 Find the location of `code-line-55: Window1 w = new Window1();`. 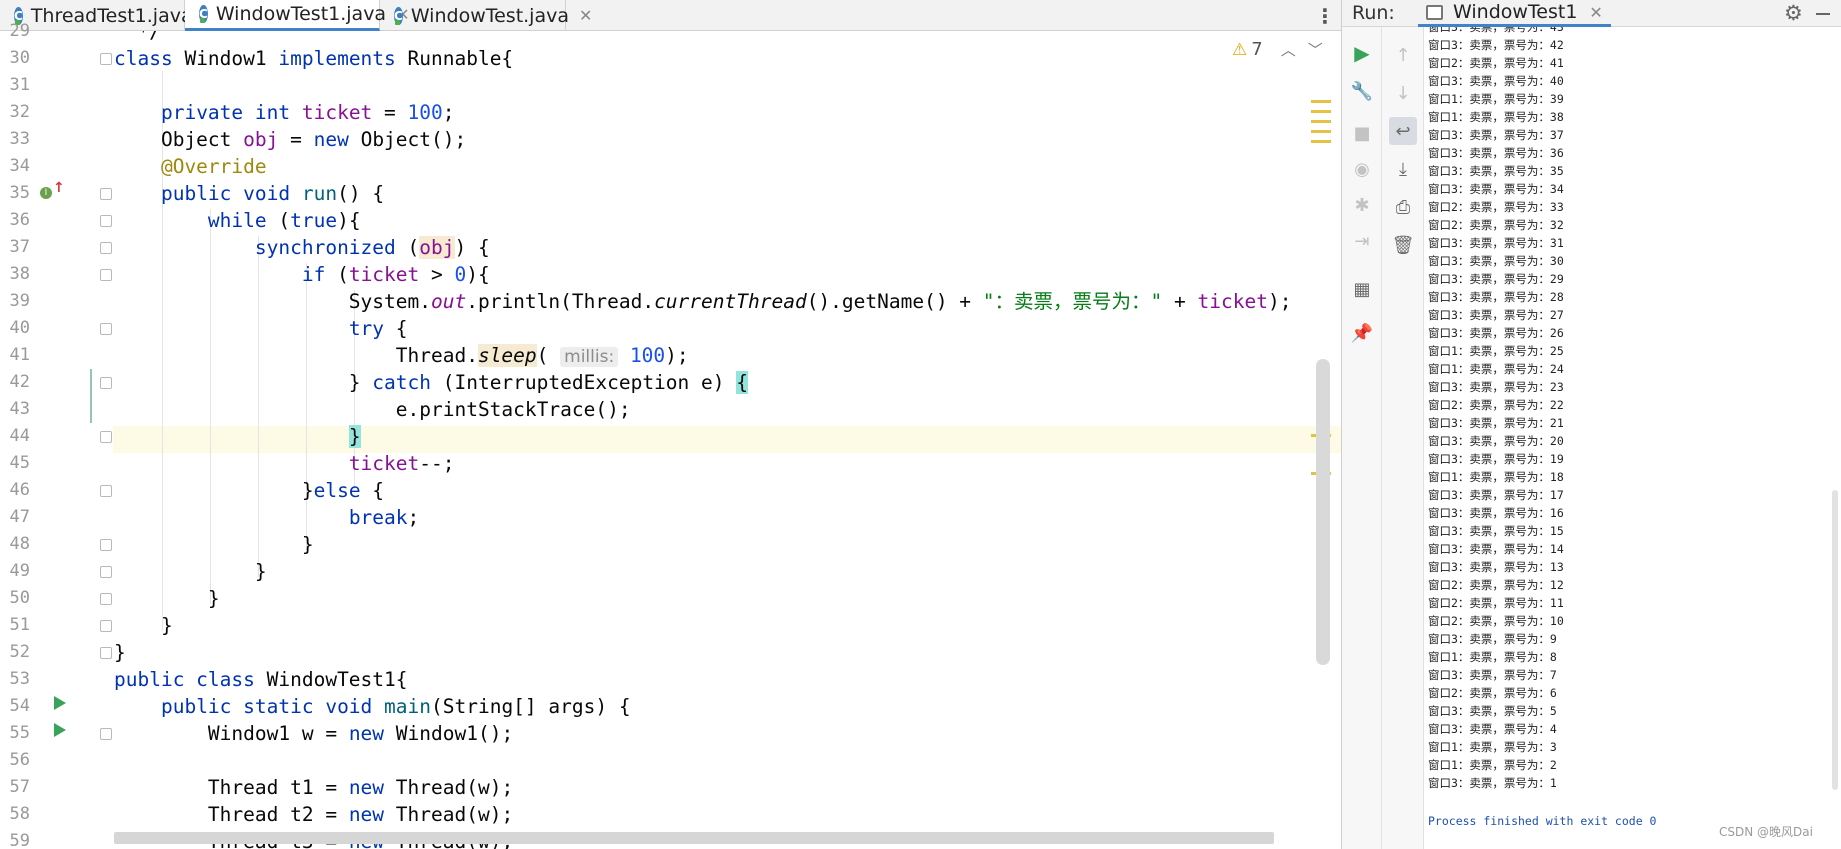

code-line-55: Window1 w = new Window1(); is located at coordinates (314, 733).